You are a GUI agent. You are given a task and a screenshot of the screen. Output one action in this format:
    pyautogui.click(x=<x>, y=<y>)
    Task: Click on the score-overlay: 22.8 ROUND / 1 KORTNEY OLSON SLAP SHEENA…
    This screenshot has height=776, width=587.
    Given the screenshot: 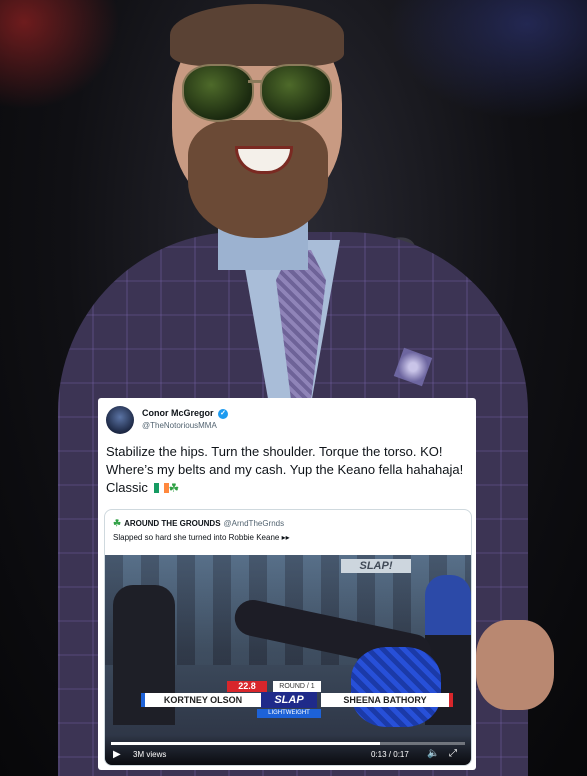 What is the action you would take?
    pyautogui.click(x=293, y=701)
    